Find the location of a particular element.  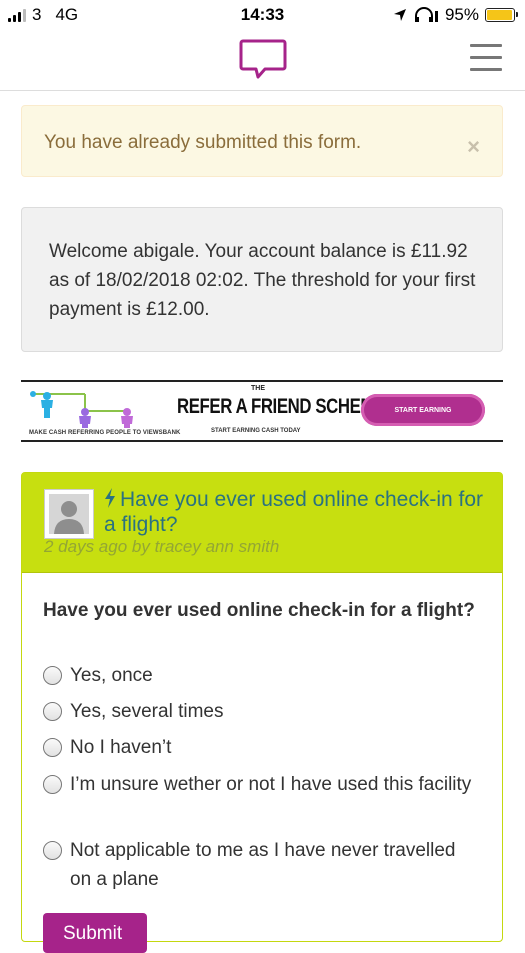

start-earning-button: START EARNING is located at coordinates (423, 410).